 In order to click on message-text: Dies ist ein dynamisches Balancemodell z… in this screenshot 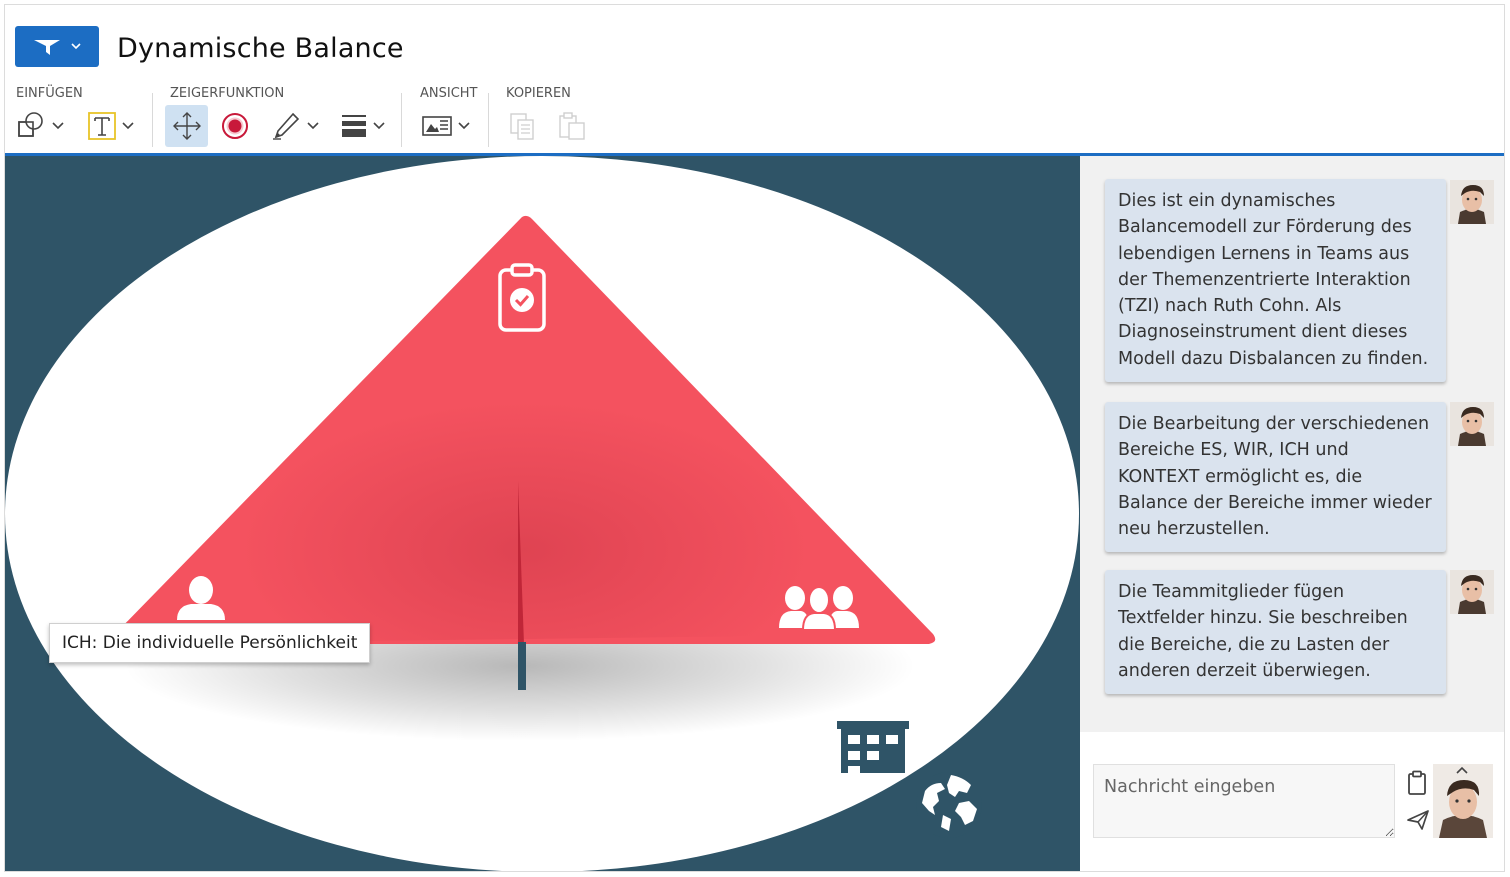, I will do `click(1273, 280)`.